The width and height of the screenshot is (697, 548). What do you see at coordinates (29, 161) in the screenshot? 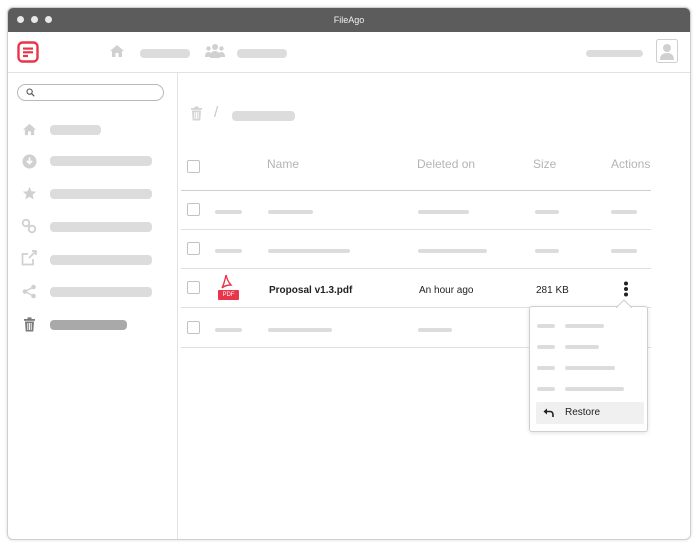
I see `download-circle-icon` at bounding box center [29, 161].